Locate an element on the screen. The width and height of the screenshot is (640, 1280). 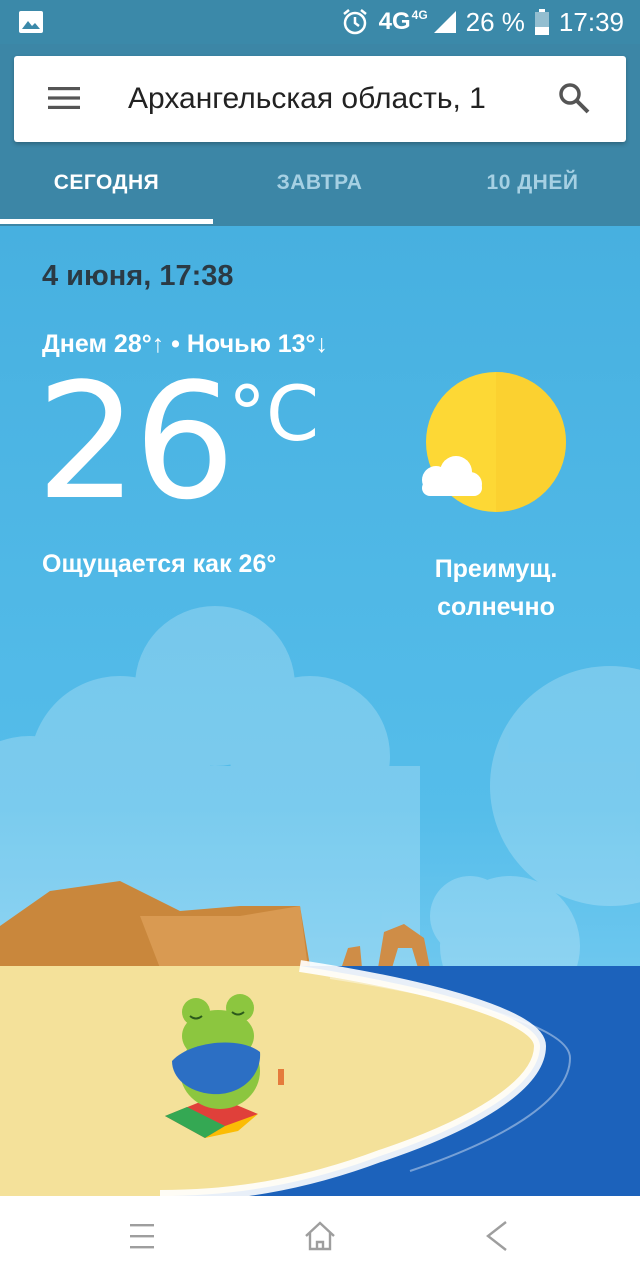
tab-today: СЕГОДНЯ is located at coordinates (106, 192).